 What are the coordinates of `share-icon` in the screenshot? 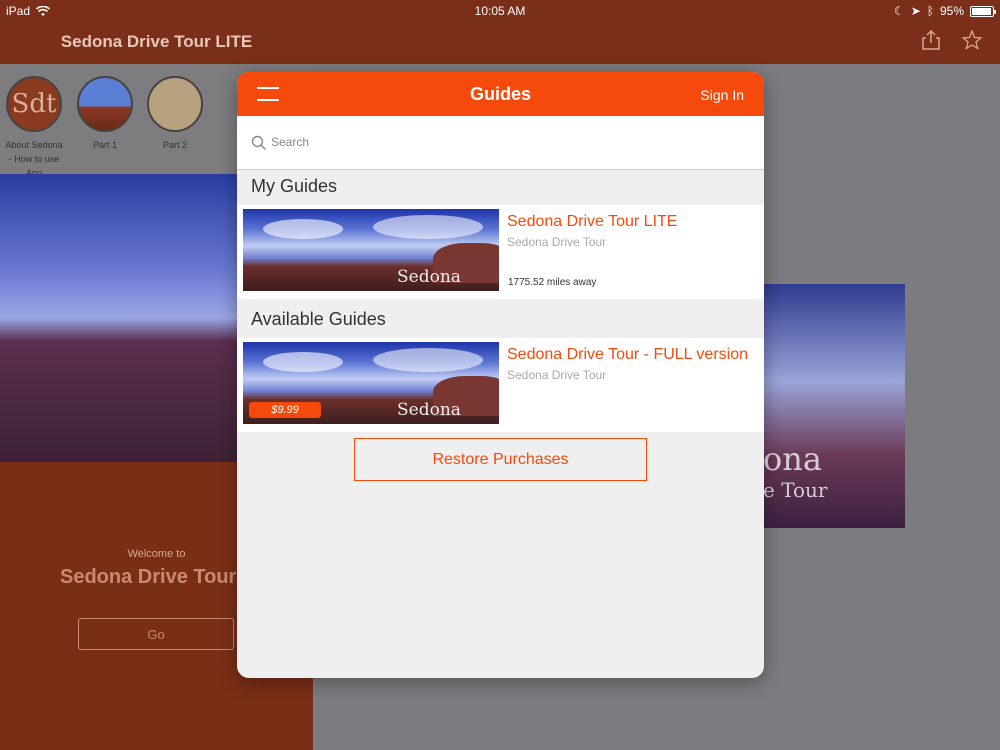 It's located at (931, 40).